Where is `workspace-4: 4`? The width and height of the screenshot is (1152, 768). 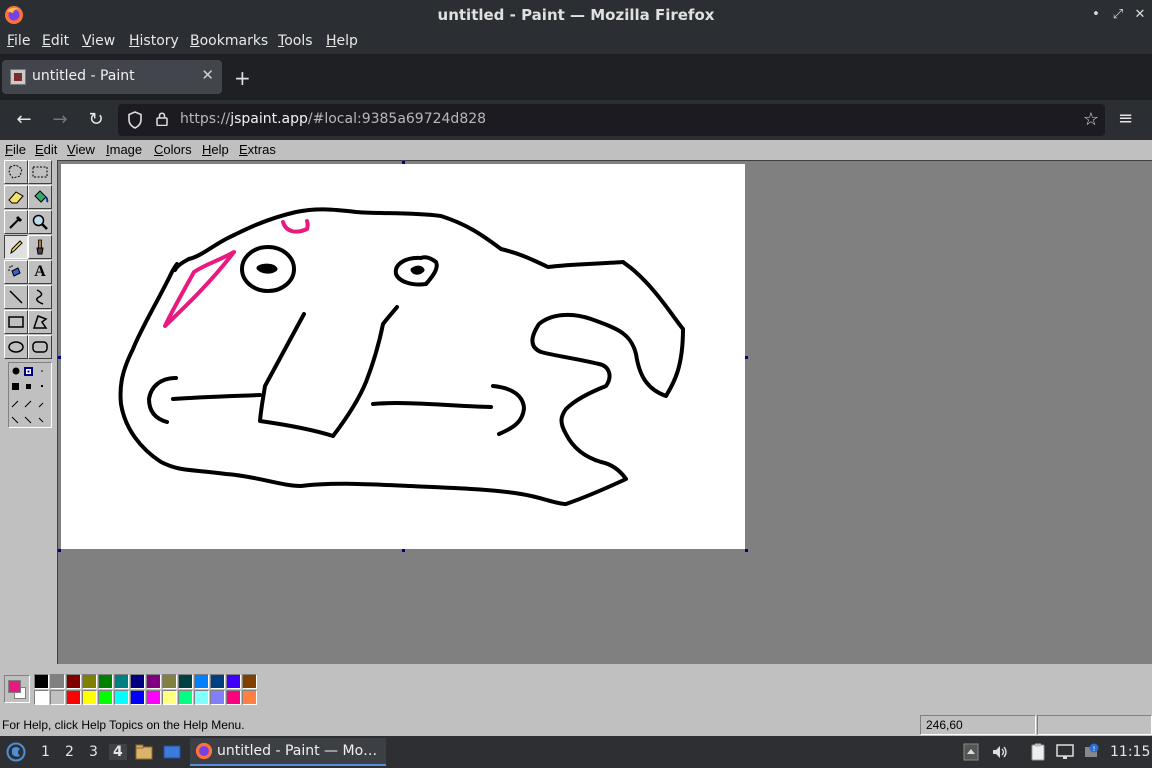 workspace-4: 4 is located at coordinates (118, 752).